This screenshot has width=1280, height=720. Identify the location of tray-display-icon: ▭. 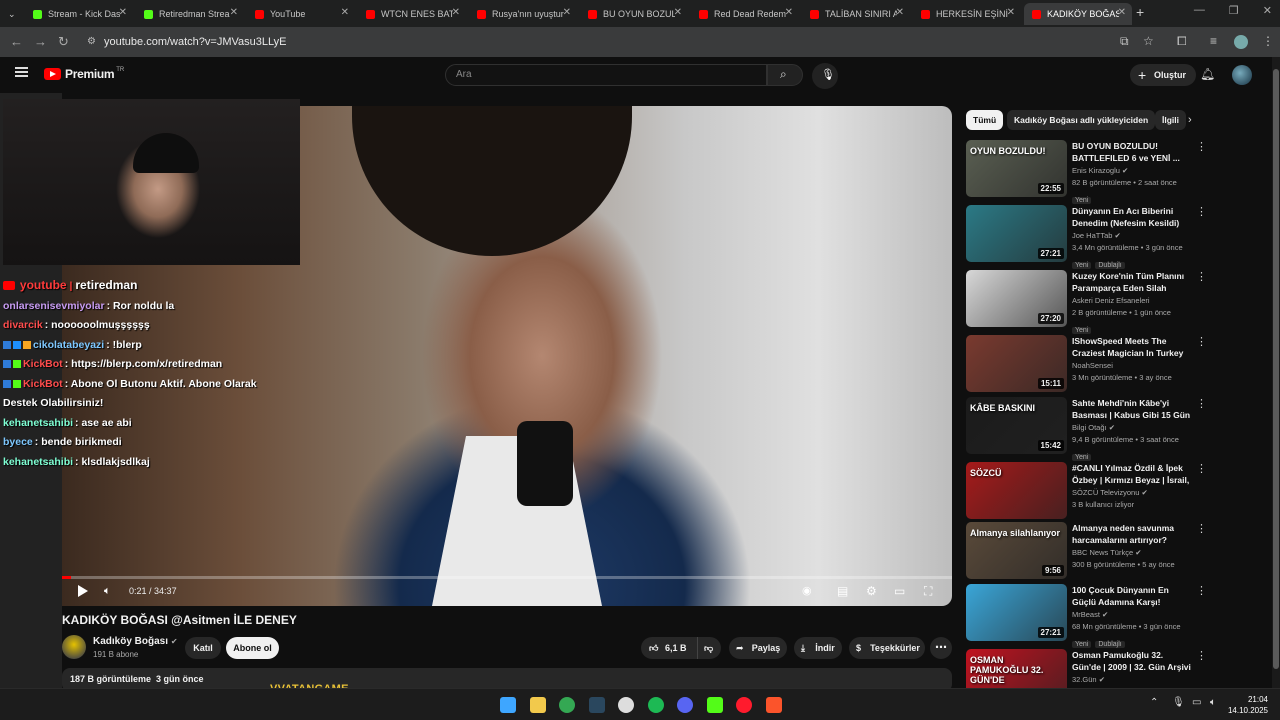
(1196, 702).